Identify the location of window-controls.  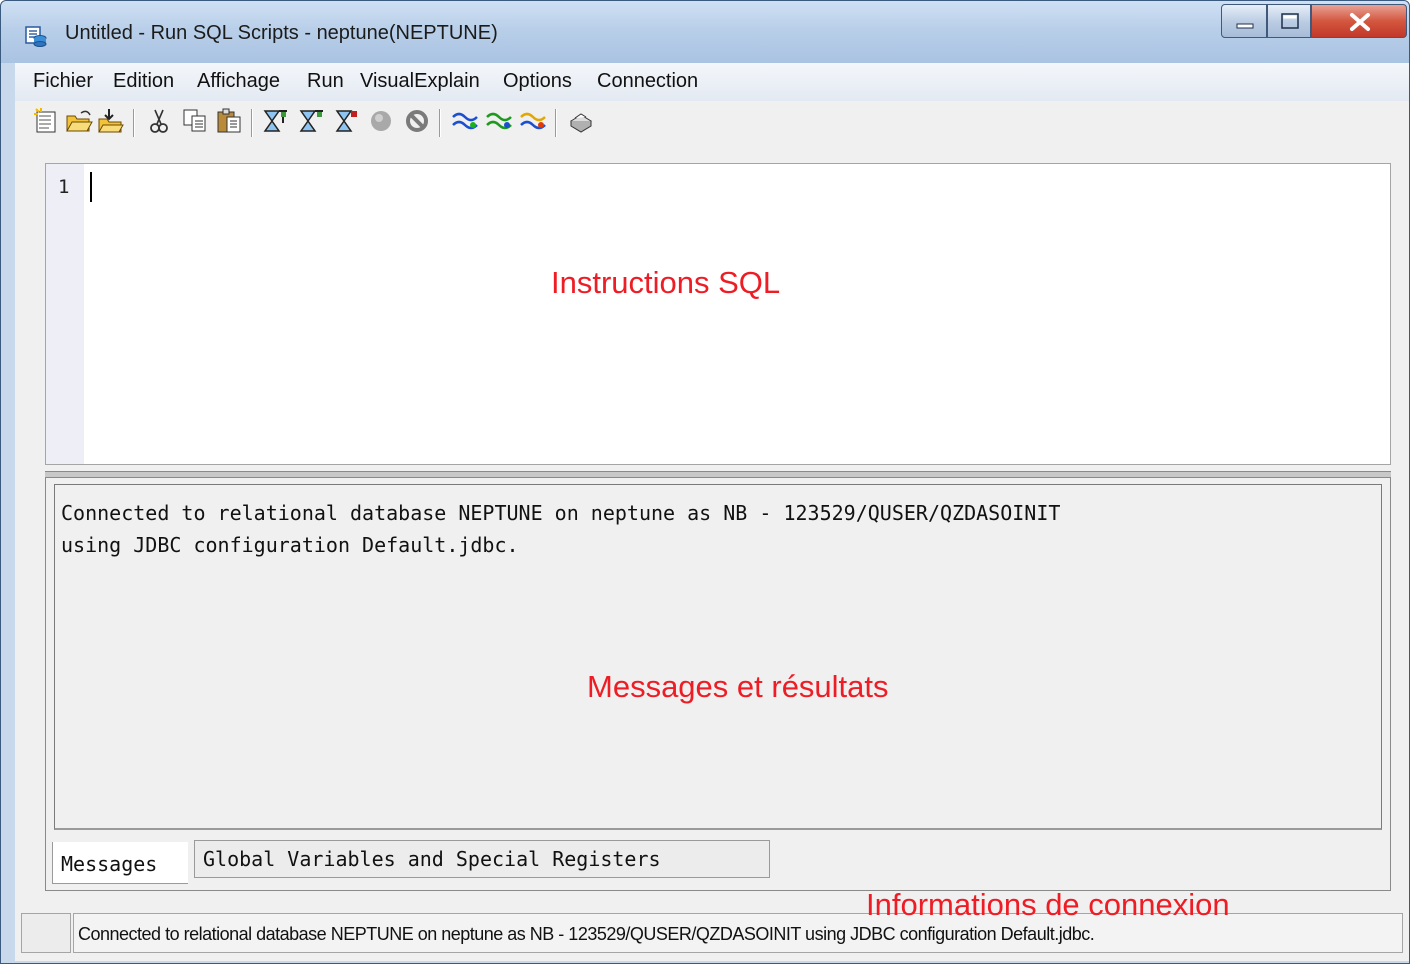
(1314, 22).